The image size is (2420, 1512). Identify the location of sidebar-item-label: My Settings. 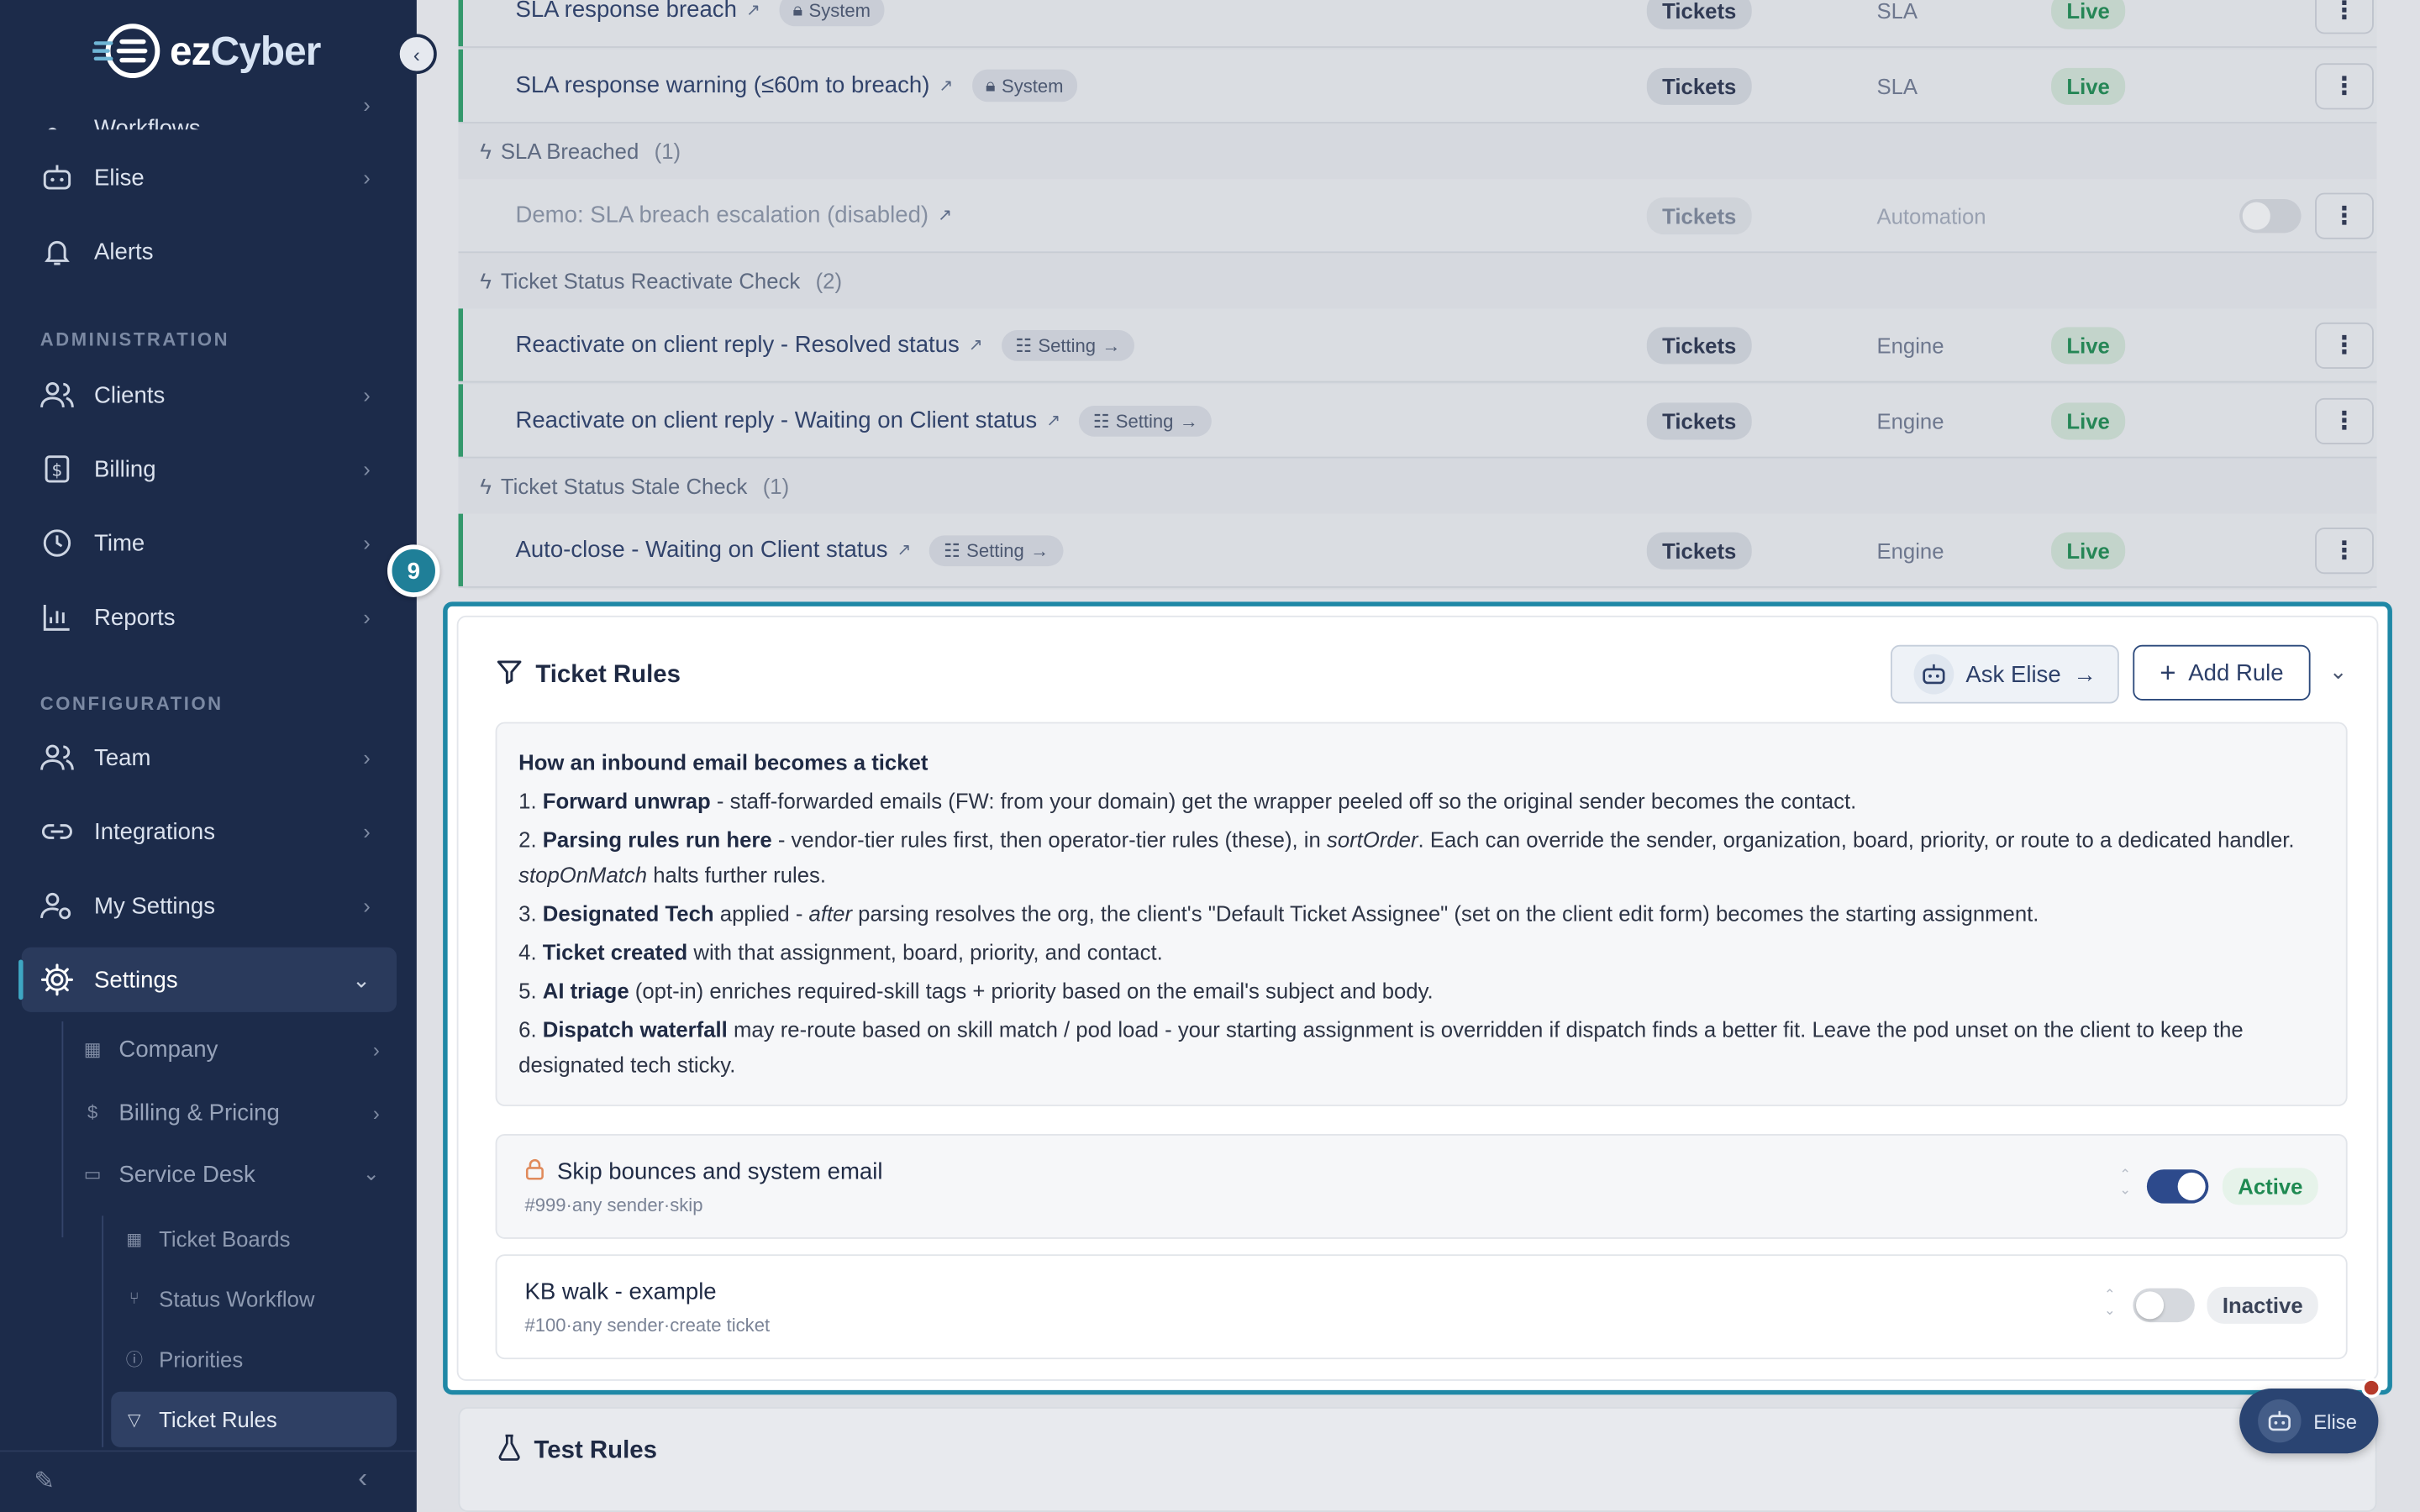
(154, 905).